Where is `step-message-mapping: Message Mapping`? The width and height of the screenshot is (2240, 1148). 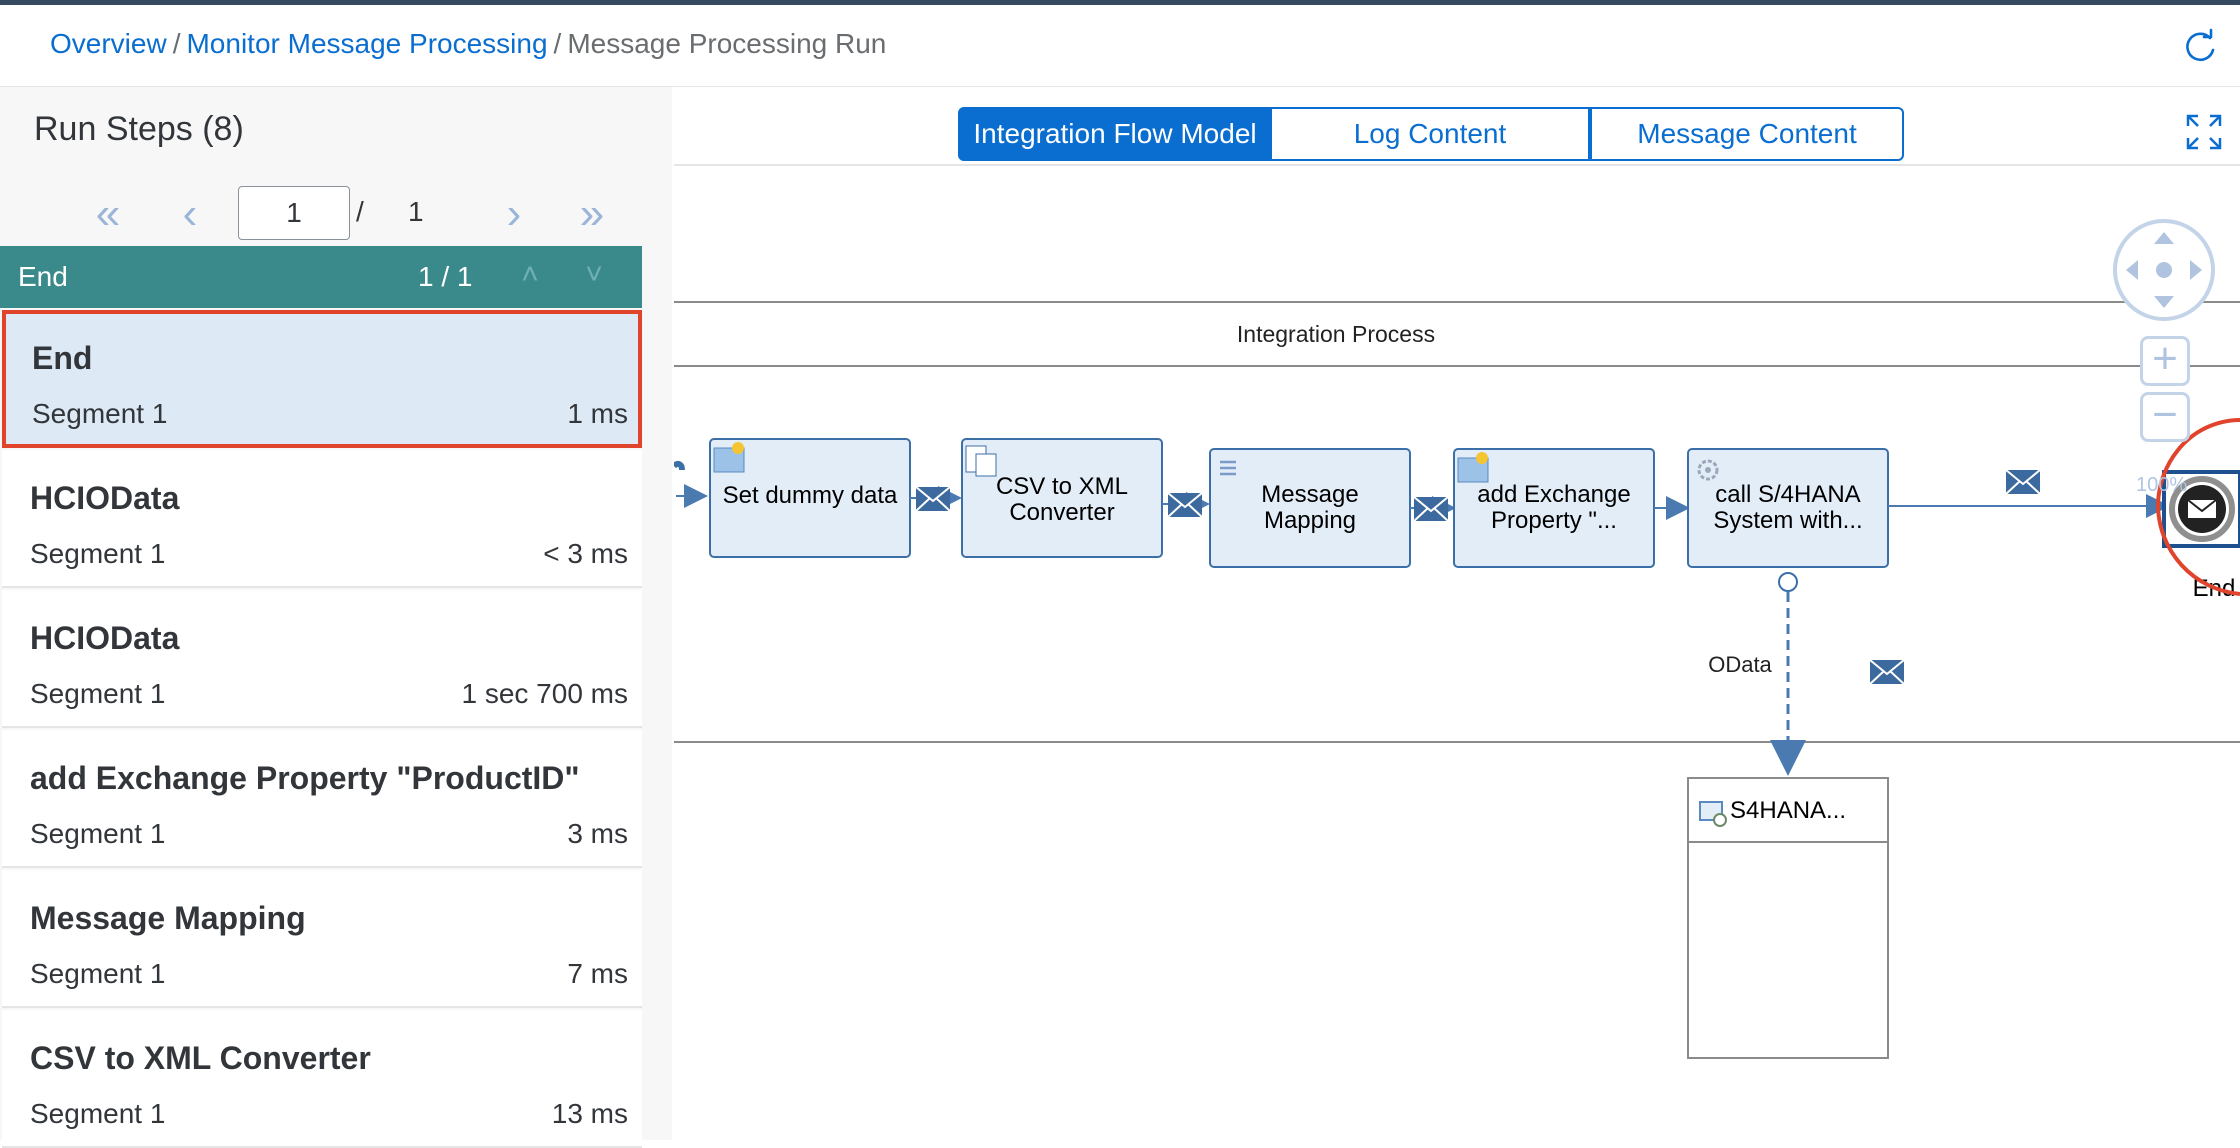
step-message-mapping: Message Mapping is located at coordinates (1310, 508).